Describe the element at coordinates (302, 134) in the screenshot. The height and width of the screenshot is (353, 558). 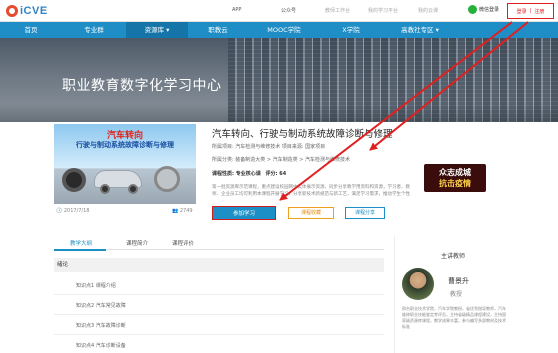
I see `course-title: 汽车转向、行驶与制动系统故障诊断与修理` at that location.